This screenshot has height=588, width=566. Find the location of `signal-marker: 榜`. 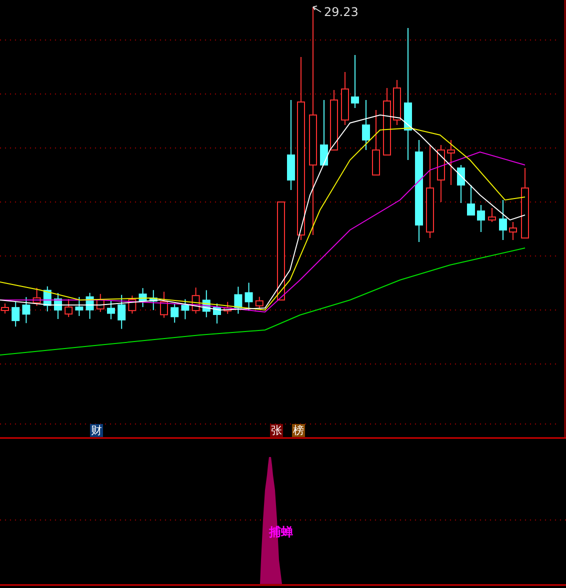

signal-marker: 榜 is located at coordinates (298, 430).